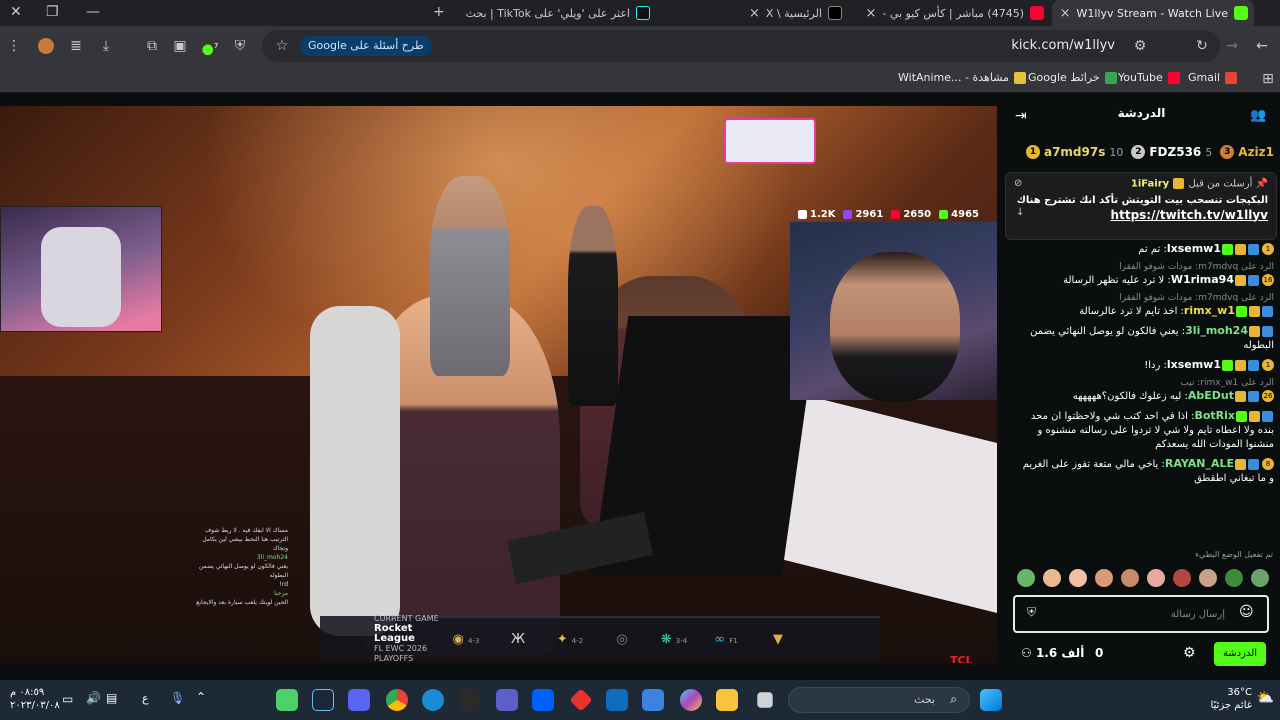 Image resolution: width=1280 pixels, height=720 pixels. Describe the element at coordinates (52, 12) in the screenshot. I see `restore-window-icon: ❐` at that location.